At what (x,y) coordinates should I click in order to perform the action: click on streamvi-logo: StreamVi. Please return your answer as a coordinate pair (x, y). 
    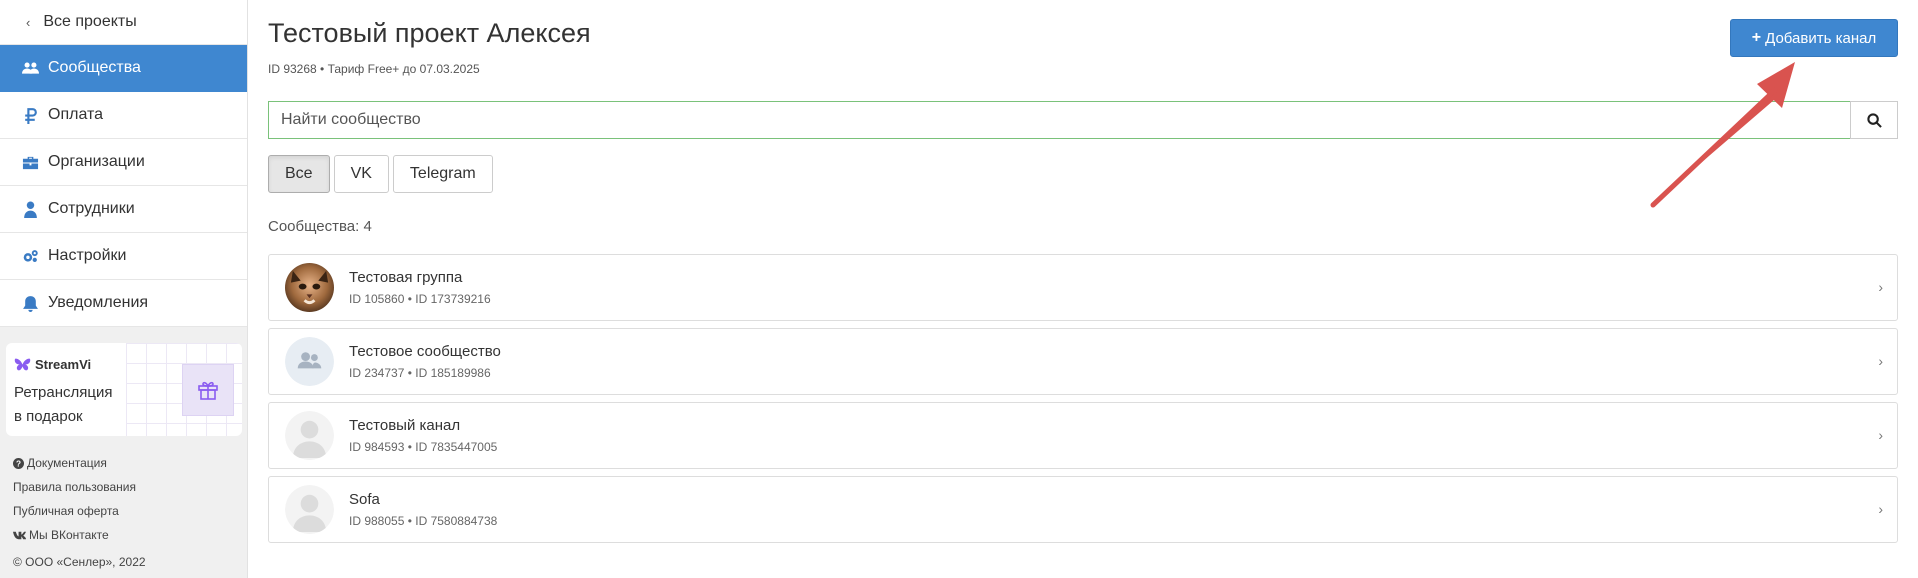
    Looking at the image, I should click on (52, 364).